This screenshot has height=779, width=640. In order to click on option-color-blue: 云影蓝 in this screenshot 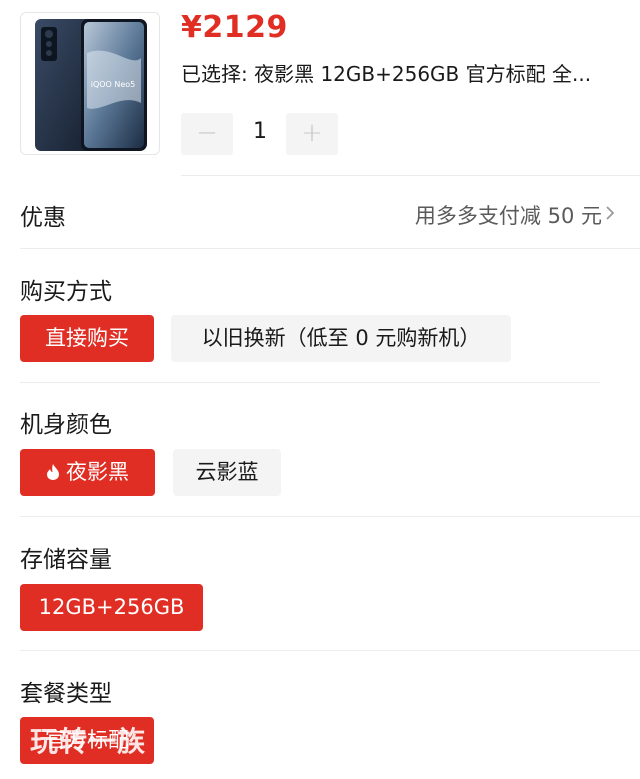, I will do `click(227, 472)`.